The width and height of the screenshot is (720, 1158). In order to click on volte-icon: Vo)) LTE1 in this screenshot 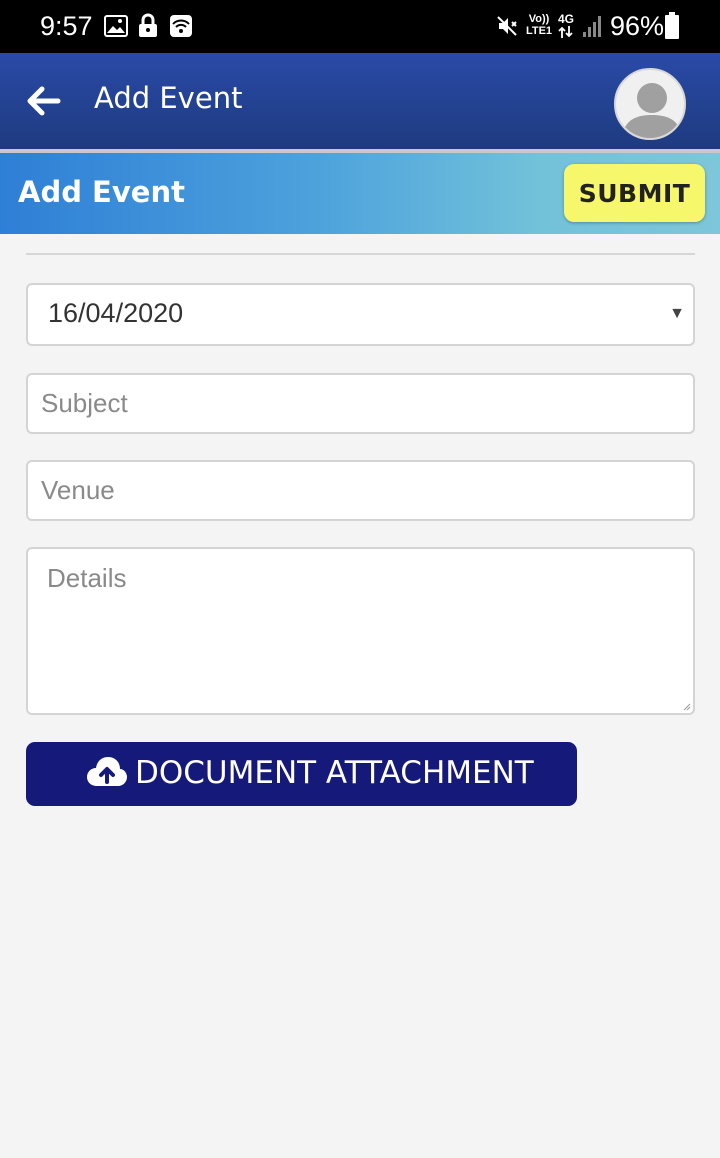, I will do `click(539, 25)`.